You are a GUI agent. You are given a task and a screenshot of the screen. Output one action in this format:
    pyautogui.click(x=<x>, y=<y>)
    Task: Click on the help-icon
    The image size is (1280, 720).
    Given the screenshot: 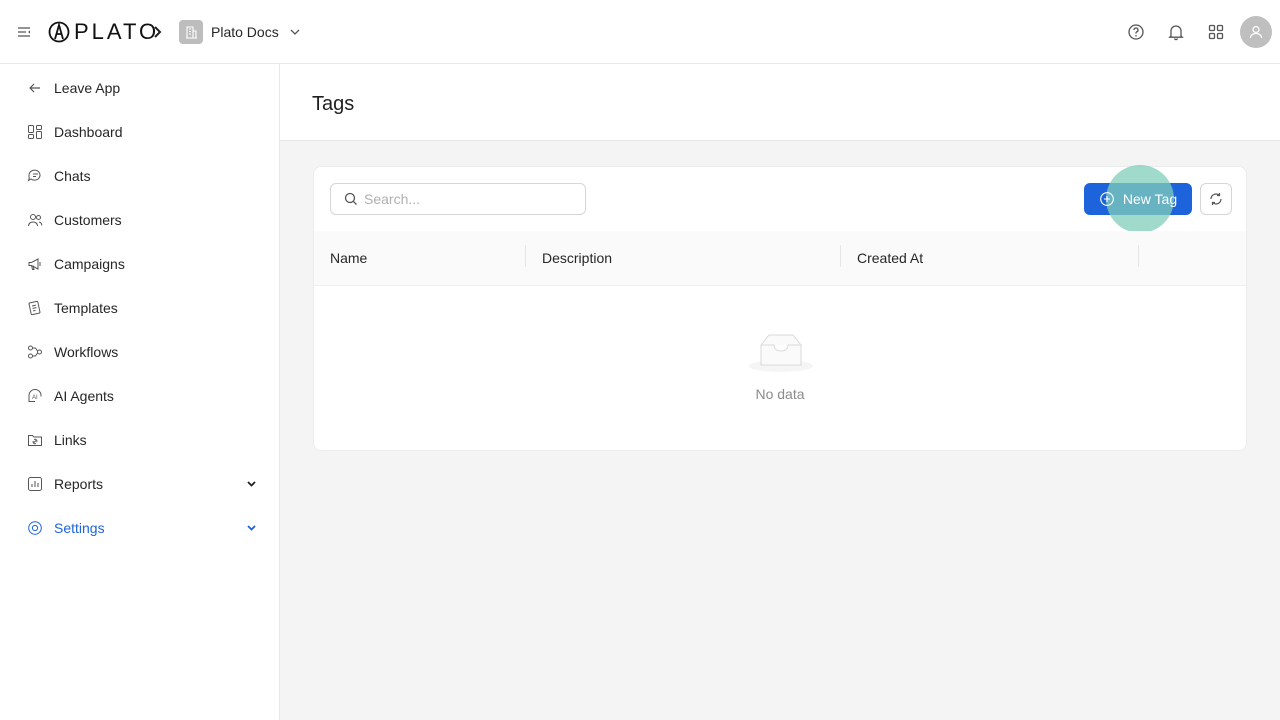 What is the action you would take?
    pyautogui.click(x=1136, y=32)
    